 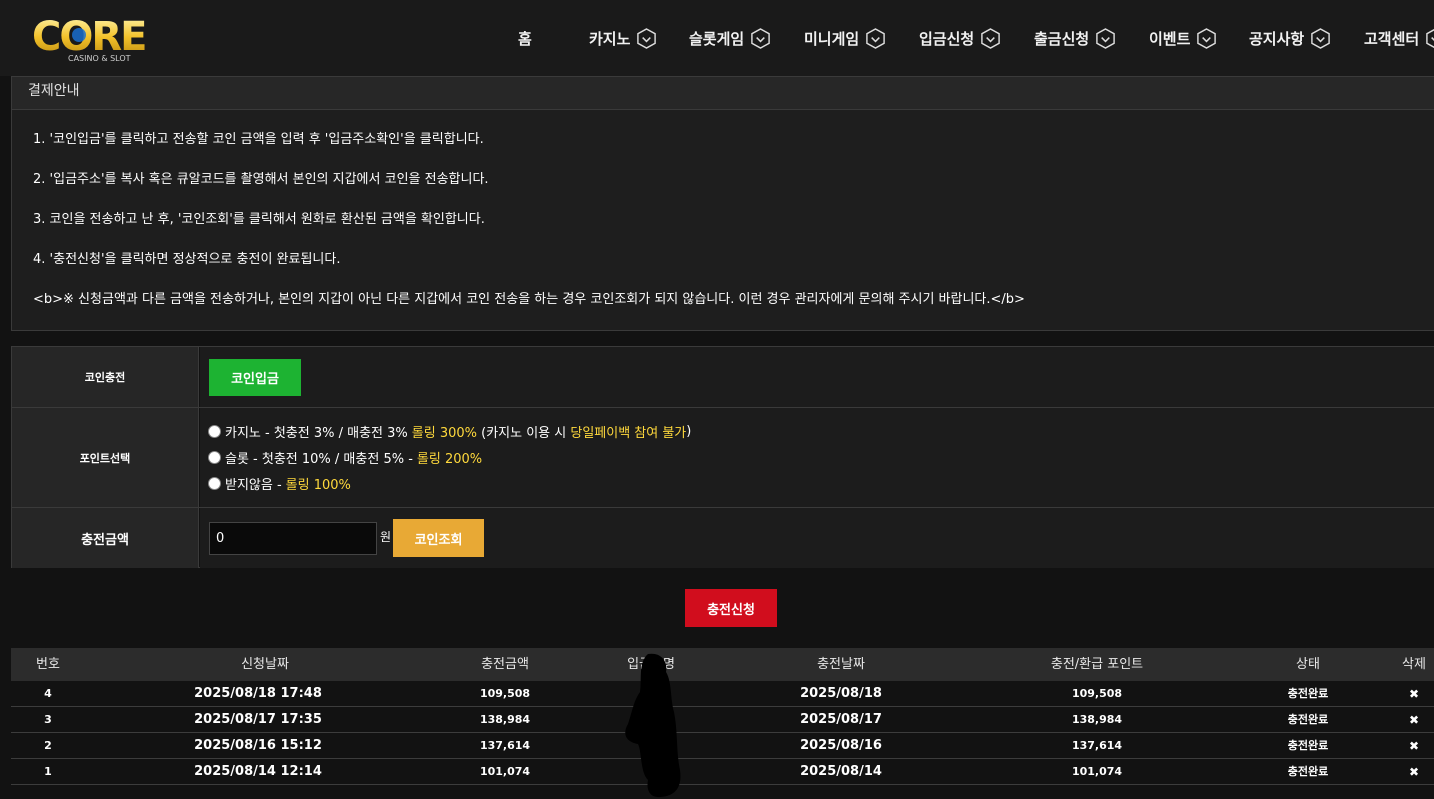 What do you see at coordinates (832, 38) in the screenshot?
I see `nav-label: 미니게임` at bounding box center [832, 38].